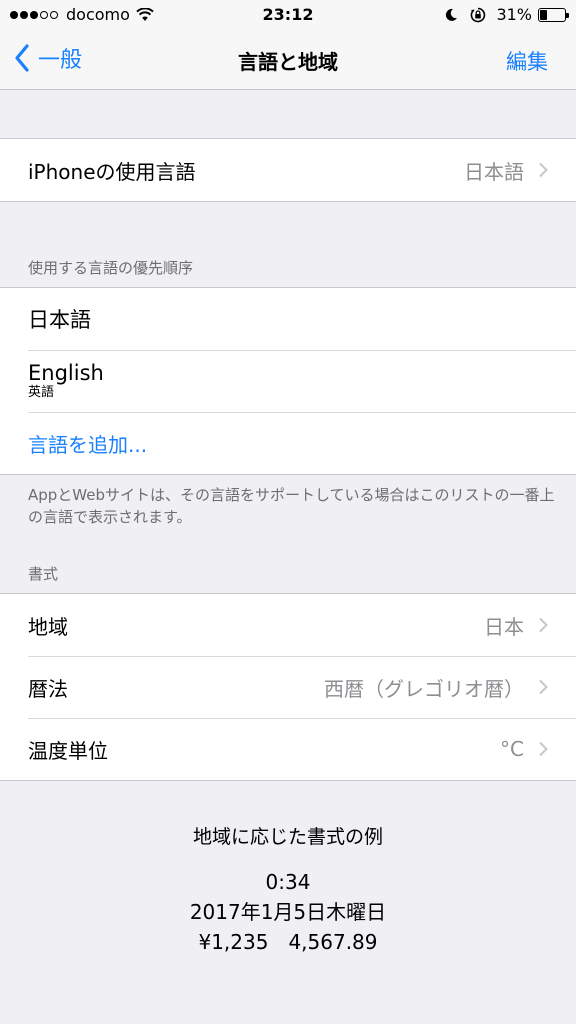 The height and width of the screenshot is (1024, 576). What do you see at coordinates (478, 14) in the screenshot?
I see `orientation-lock-icon` at bounding box center [478, 14].